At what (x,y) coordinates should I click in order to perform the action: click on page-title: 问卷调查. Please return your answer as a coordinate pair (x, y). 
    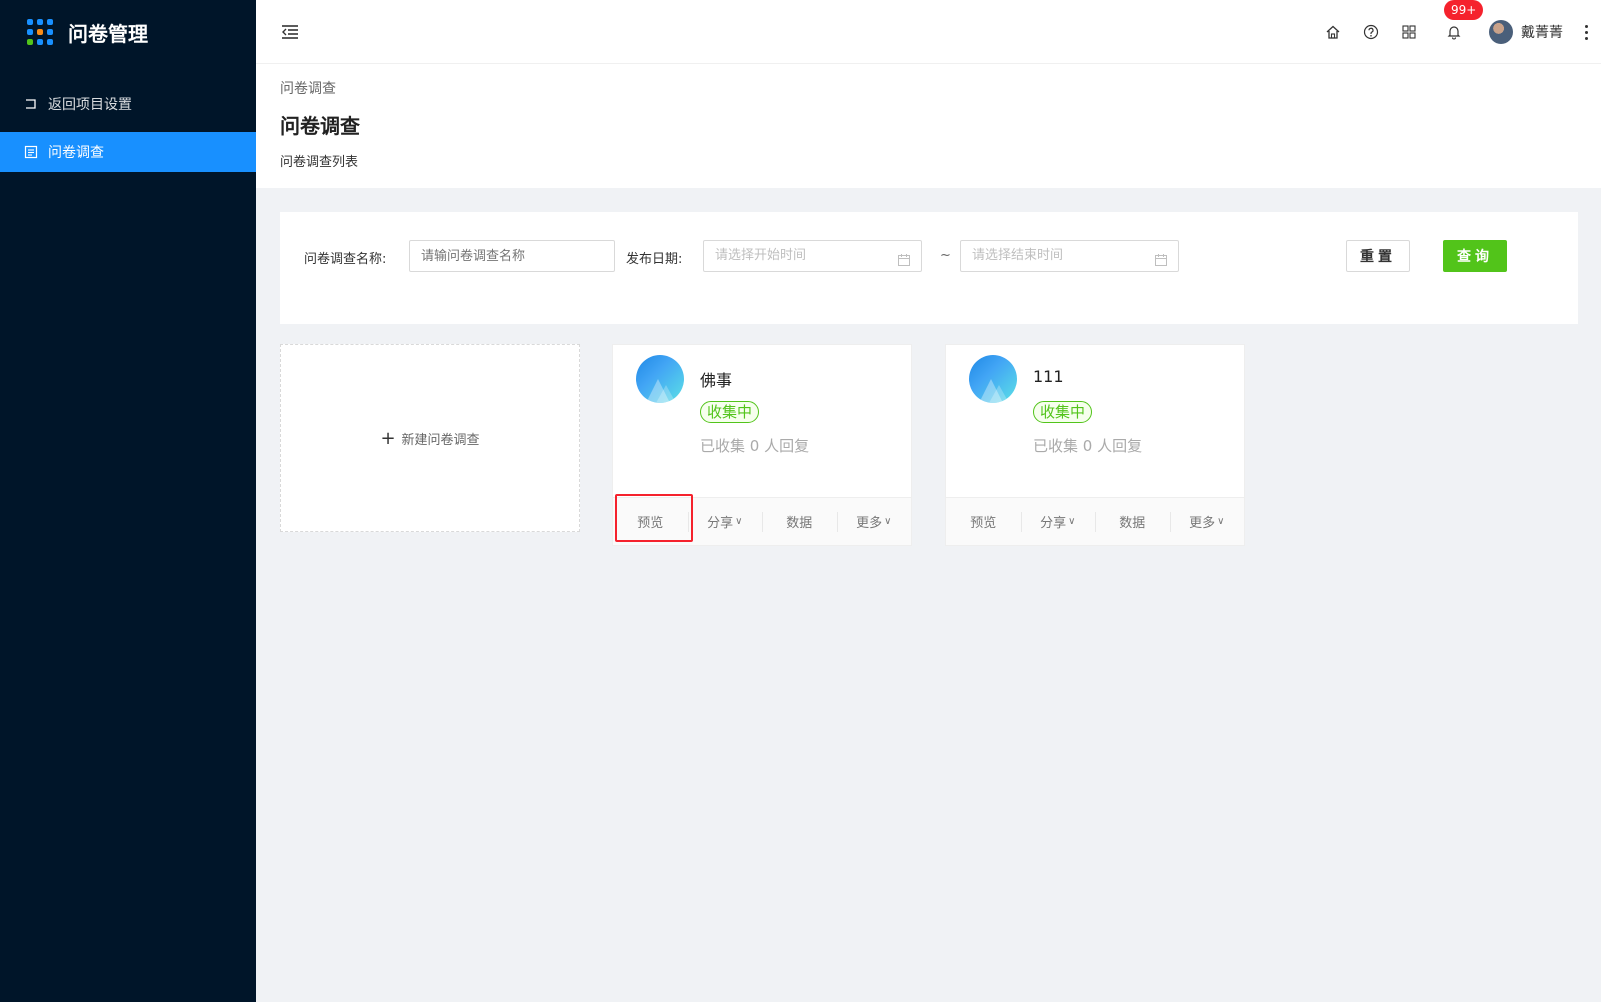
    Looking at the image, I should click on (320, 126).